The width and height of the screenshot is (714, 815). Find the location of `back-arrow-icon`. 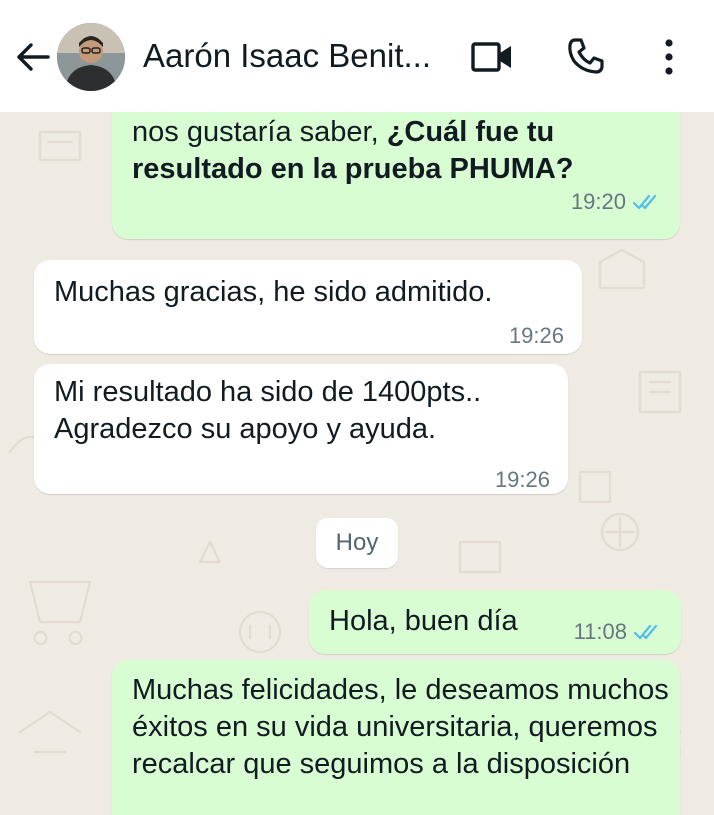

back-arrow-icon is located at coordinates (33, 57).